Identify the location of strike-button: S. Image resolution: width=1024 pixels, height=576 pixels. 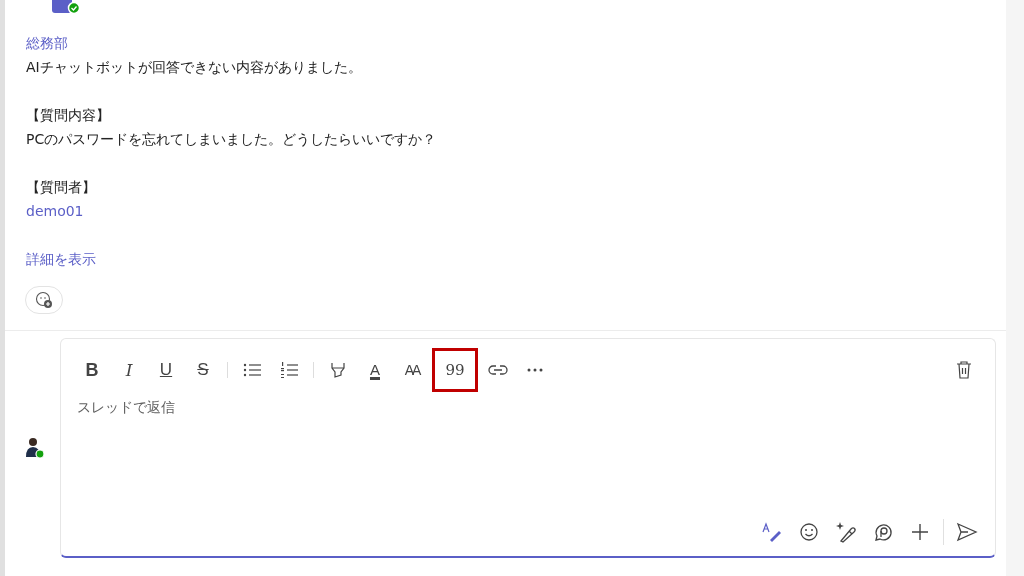
(203, 370).